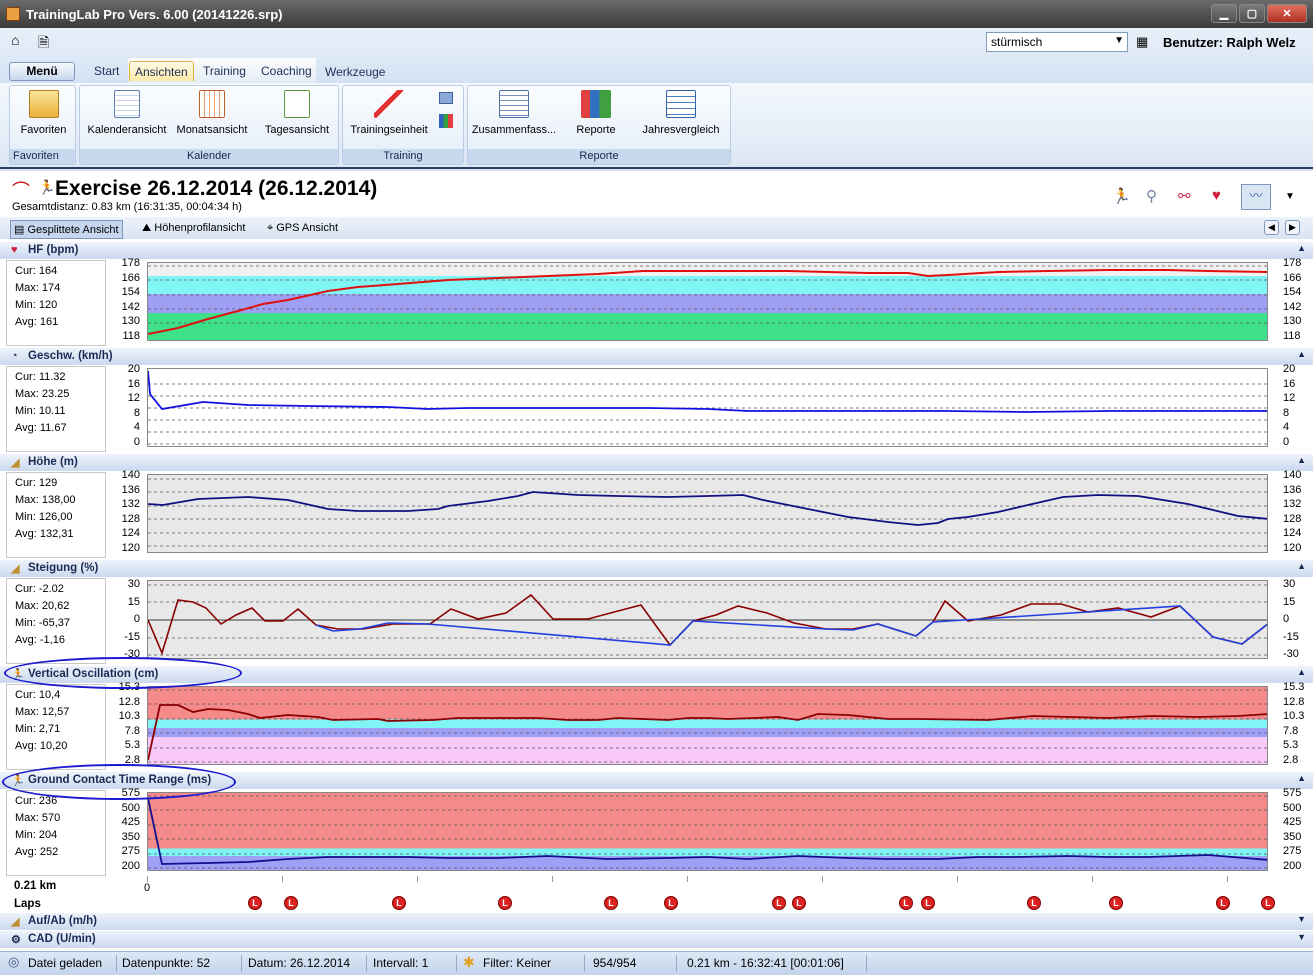  What do you see at coordinates (130, 807) in the screenshot?
I see `axis-tick-label: 500` at bounding box center [130, 807].